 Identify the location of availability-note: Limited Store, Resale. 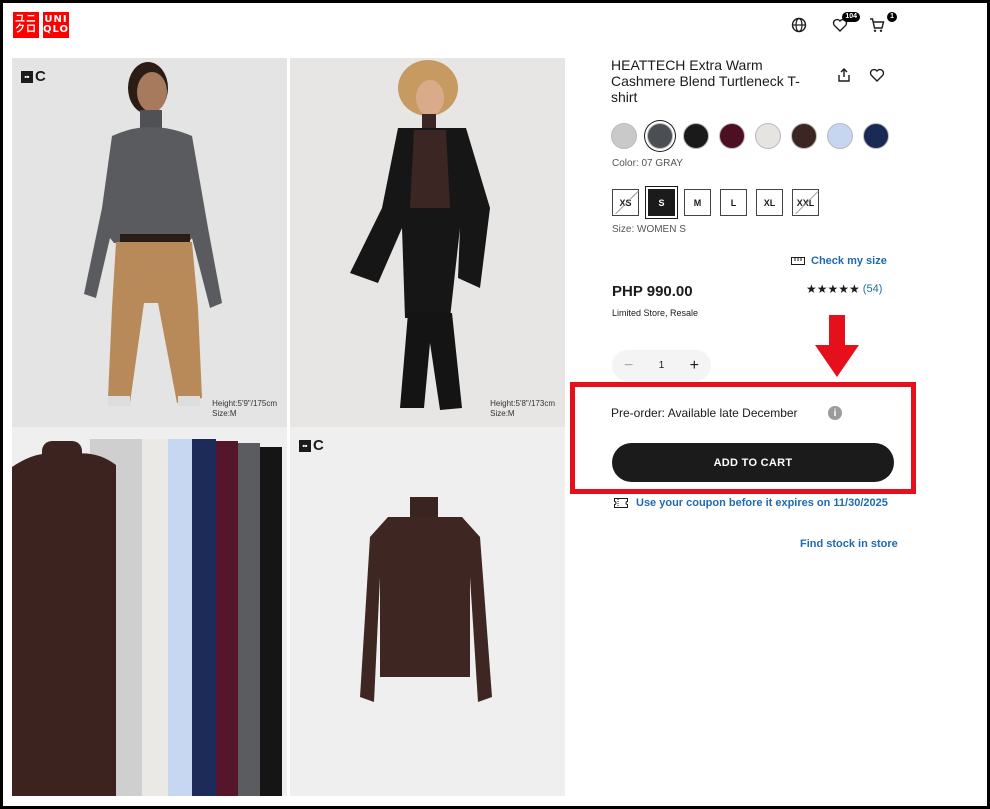
(655, 313).